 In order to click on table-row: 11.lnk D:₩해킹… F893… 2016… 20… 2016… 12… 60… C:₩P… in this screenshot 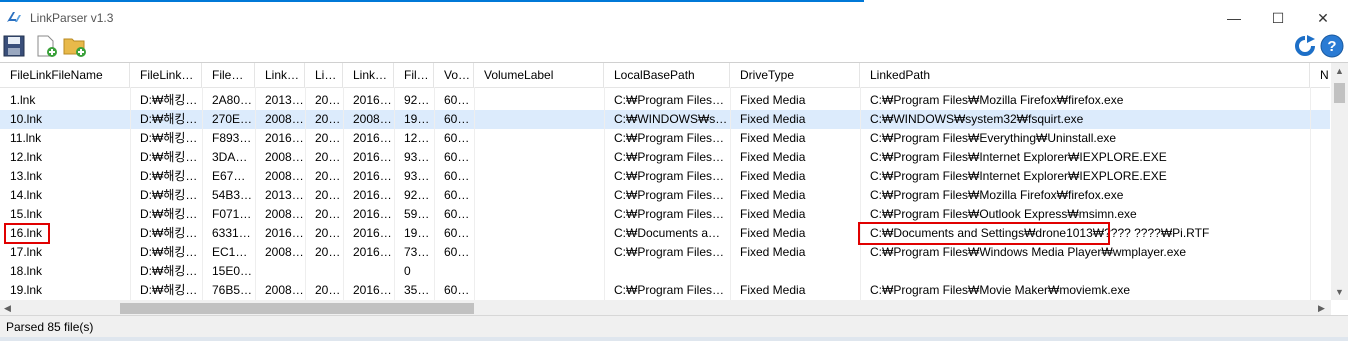, I will do `click(665, 138)`.